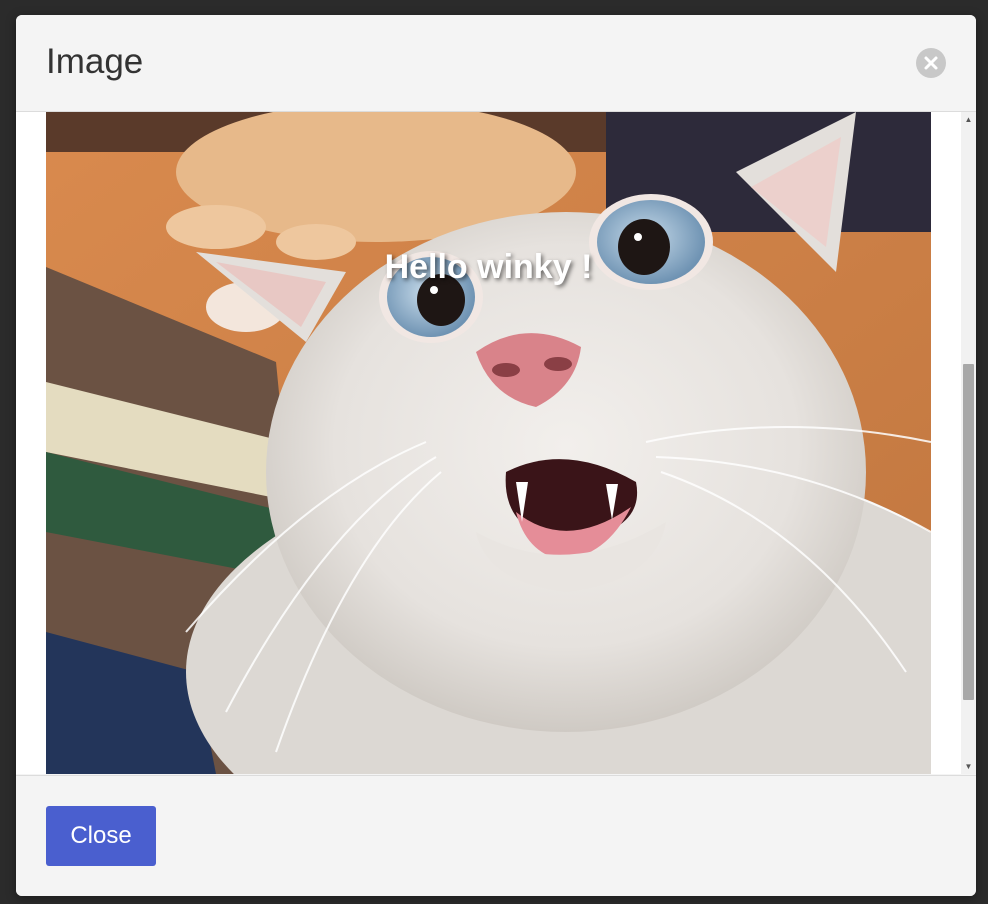 Image resolution: width=988 pixels, height=904 pixels. What do you see at coordinates (496, 63) in the screenshot?
I see `modal-header: Image` at bounding box center [496, 63].